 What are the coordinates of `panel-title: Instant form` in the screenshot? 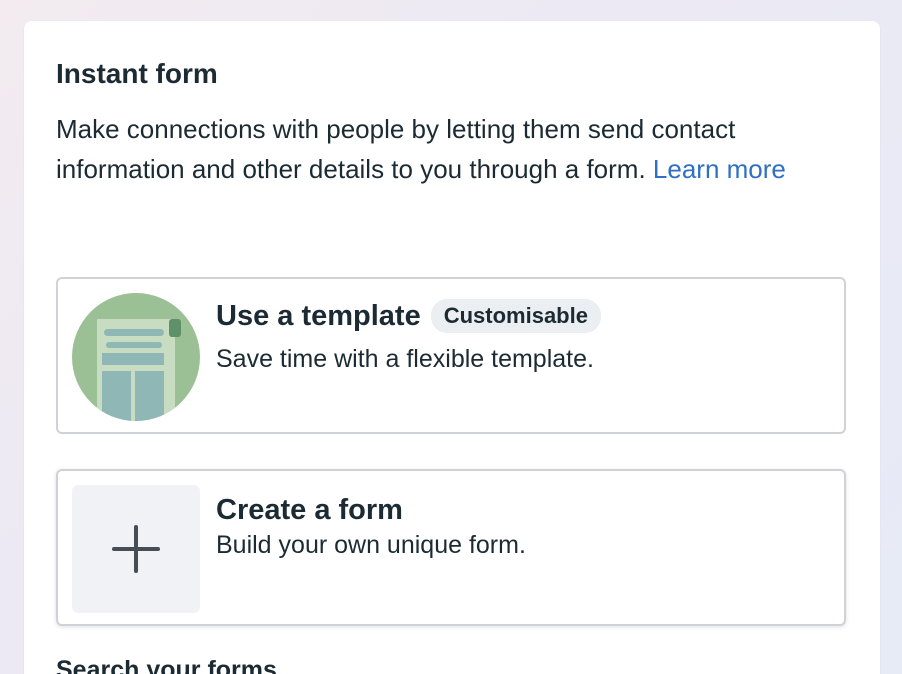 It's located at (137, 73).